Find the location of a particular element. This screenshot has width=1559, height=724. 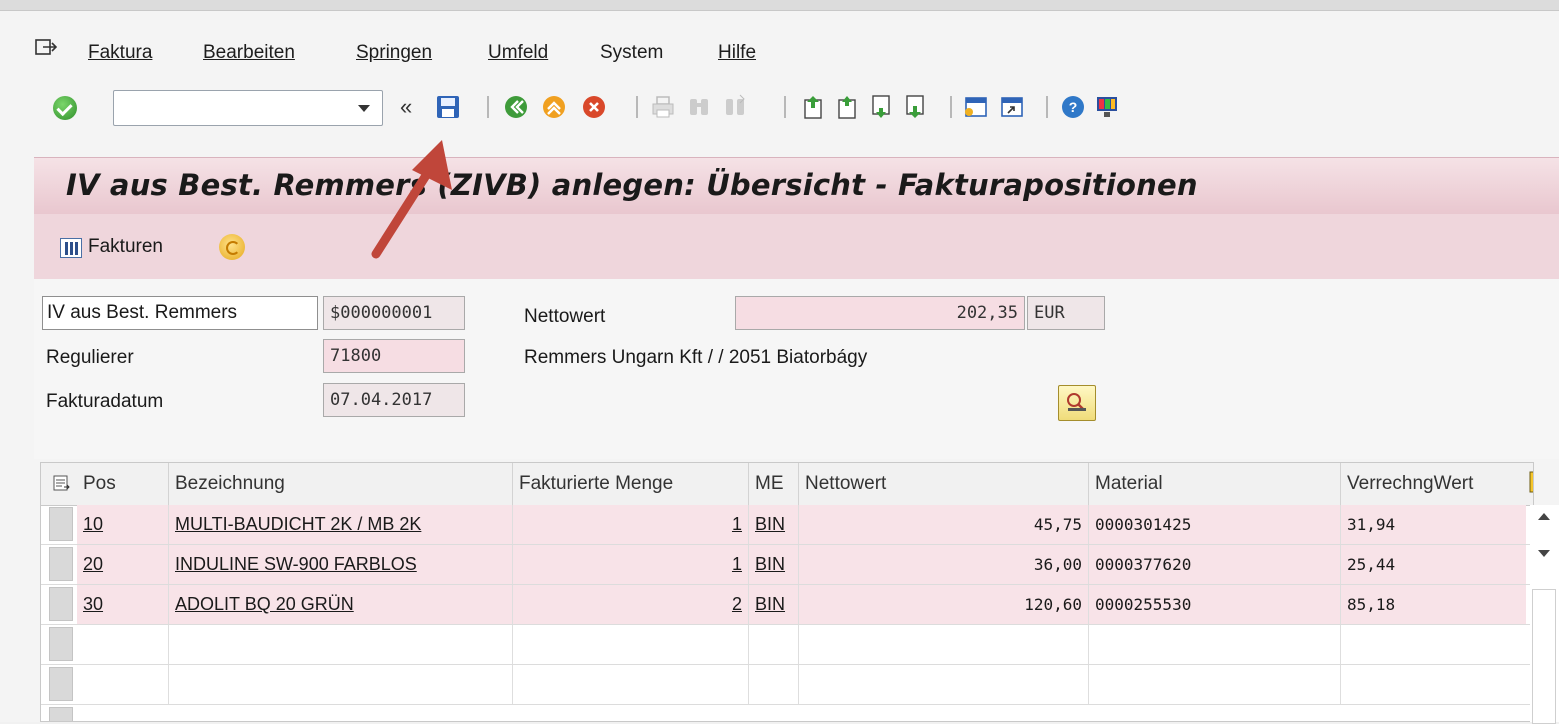

scroll-track is located at coordinates (1544, 656).